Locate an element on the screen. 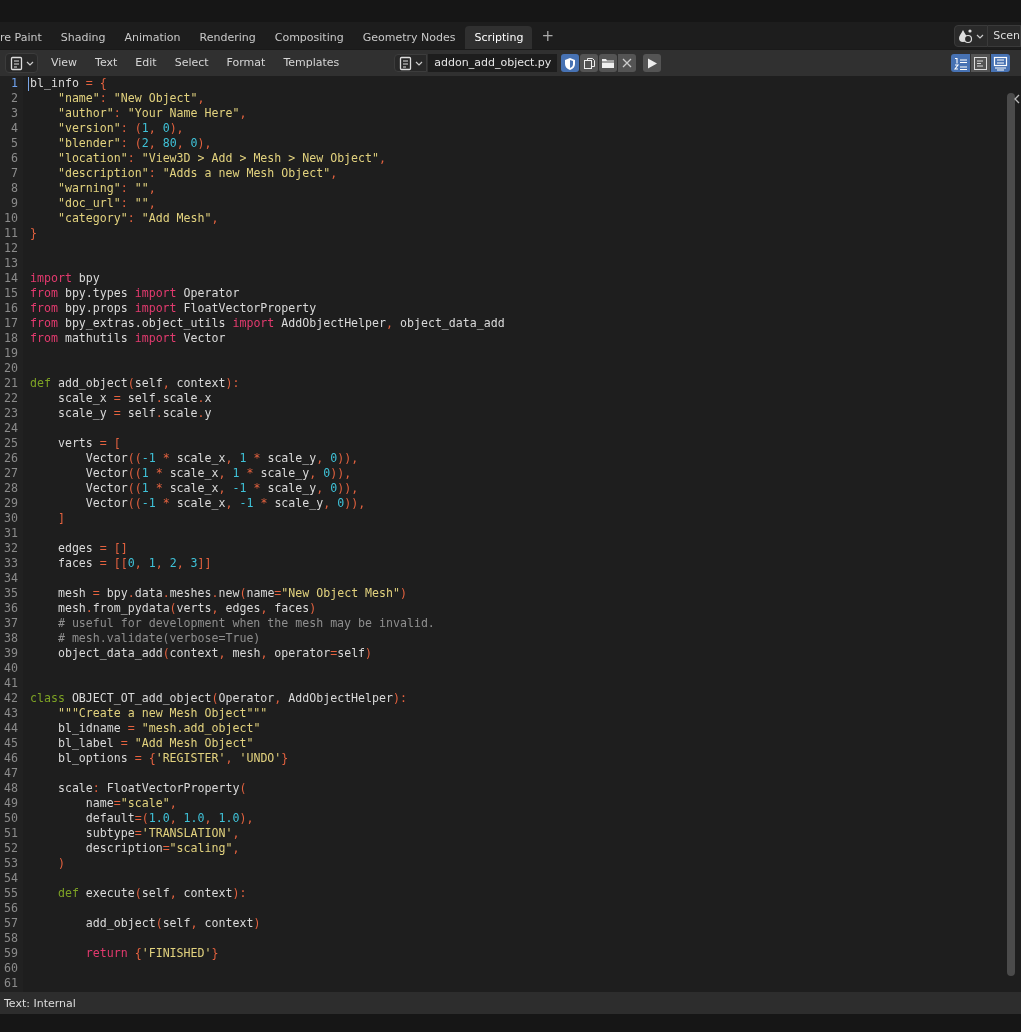 The image size is (1021, 1032). line-number: 47 is located at coordinates (10, 773).